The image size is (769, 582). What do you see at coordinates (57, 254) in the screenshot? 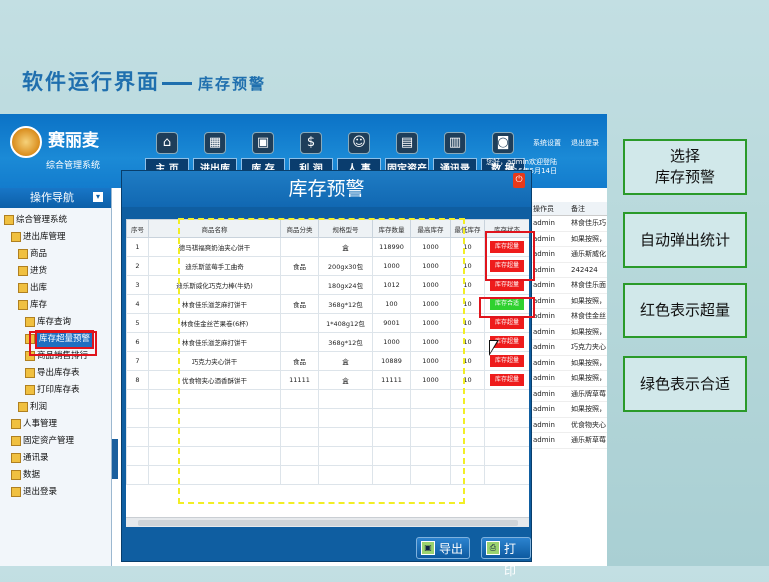
I see `tree-item: 商品` at bounding box center [57, 254].